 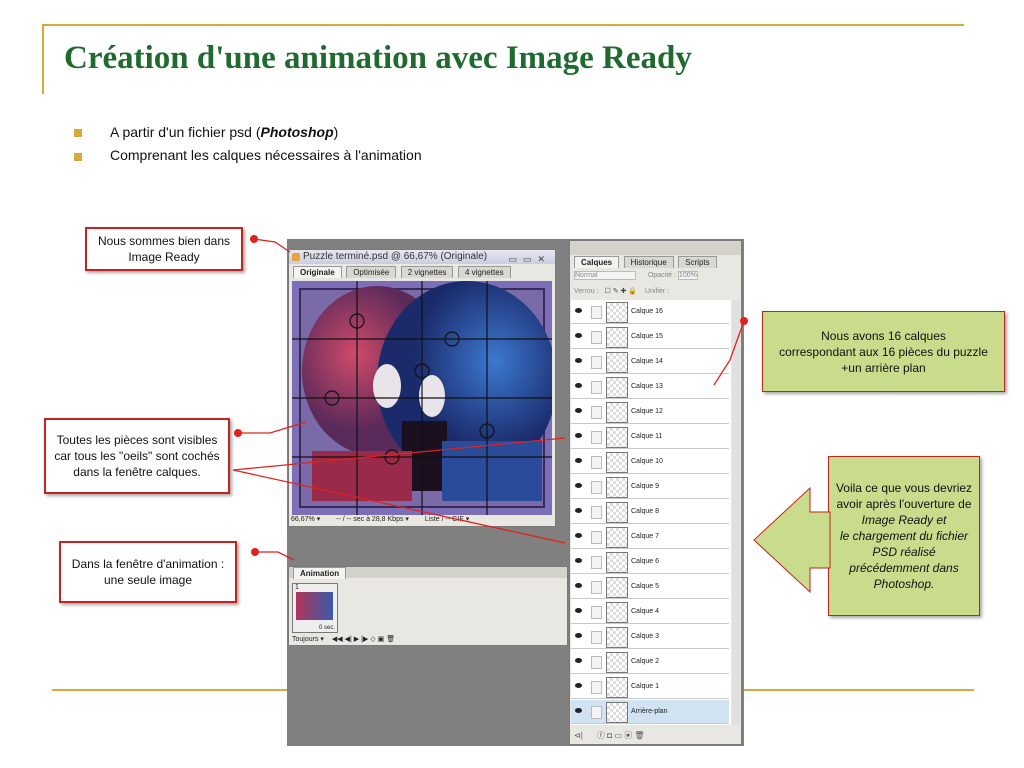 I want to click on connector-layers, so click(x=729, y=353).